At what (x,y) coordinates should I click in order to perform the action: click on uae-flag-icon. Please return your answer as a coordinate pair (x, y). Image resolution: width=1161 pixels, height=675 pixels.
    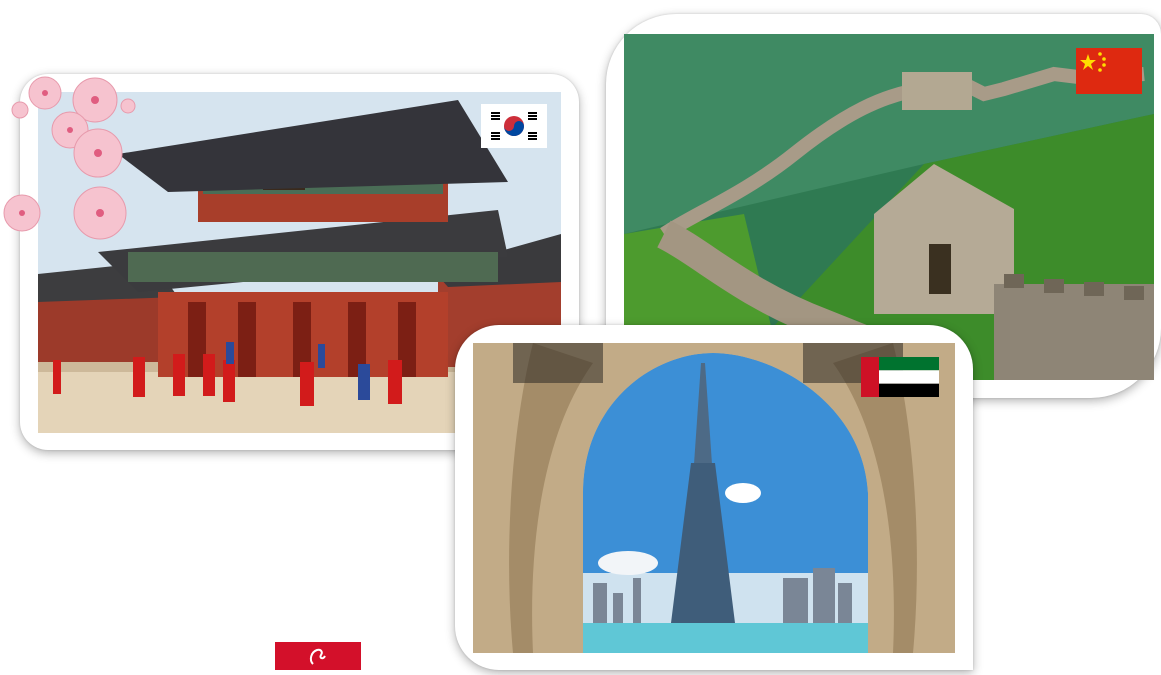
    Looking at the image, I should click on (900, 377).